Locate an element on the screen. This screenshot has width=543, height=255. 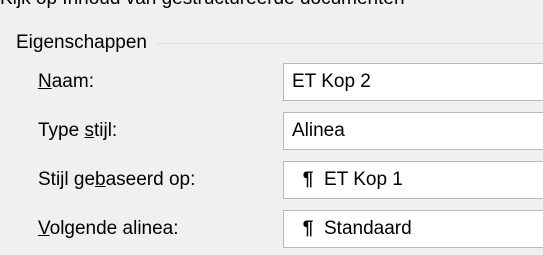
name-input: ET Kop 2 is located at coordinates (413, 82).